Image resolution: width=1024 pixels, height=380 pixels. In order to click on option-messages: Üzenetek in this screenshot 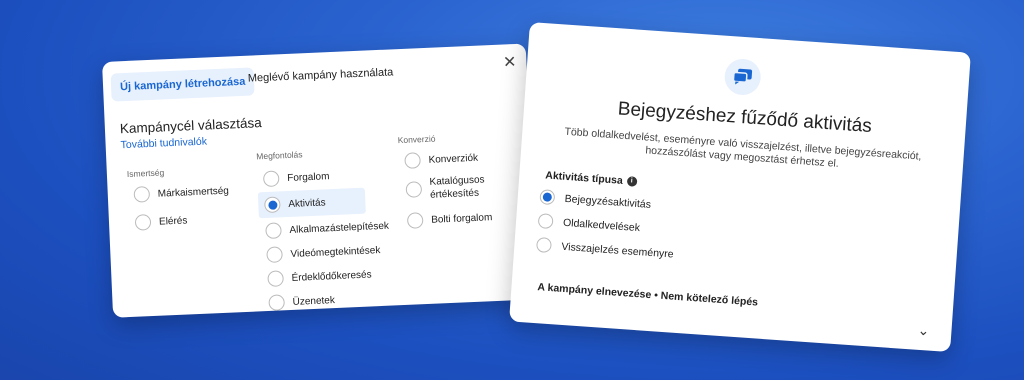, I will do `click(301, 301)`.